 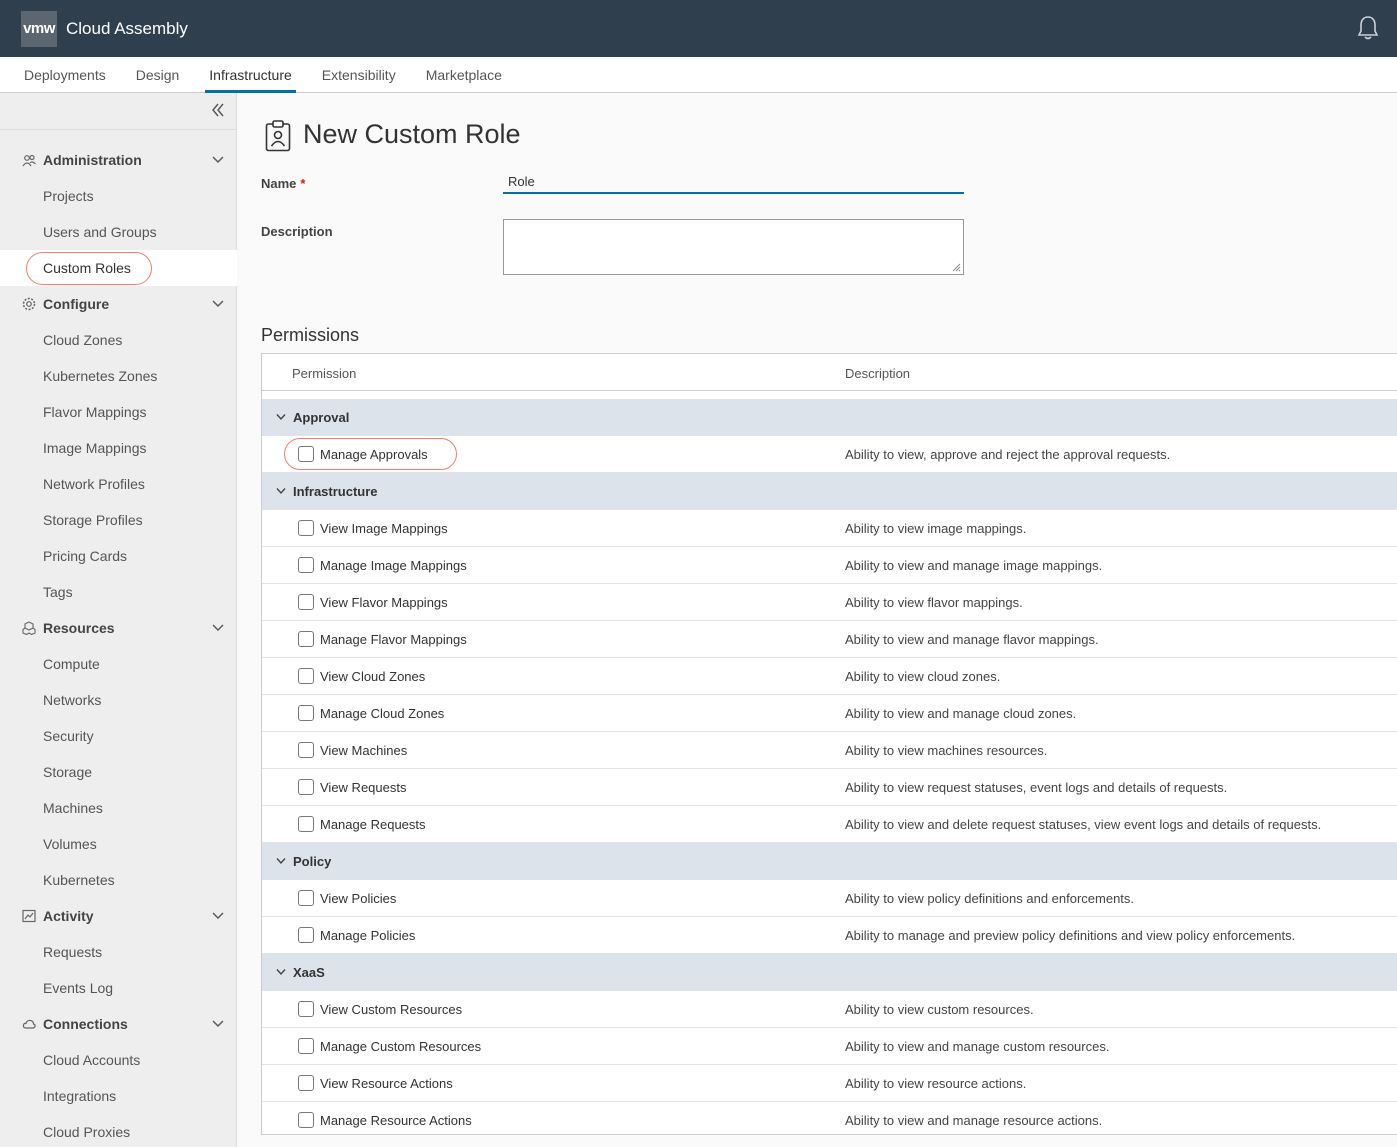 What do you see at coordinates (118, 376) in the screenshot?
I see `sidebar-item-kubernetes-zones: Kubernetes Zones` at bounding box center [118, 376].